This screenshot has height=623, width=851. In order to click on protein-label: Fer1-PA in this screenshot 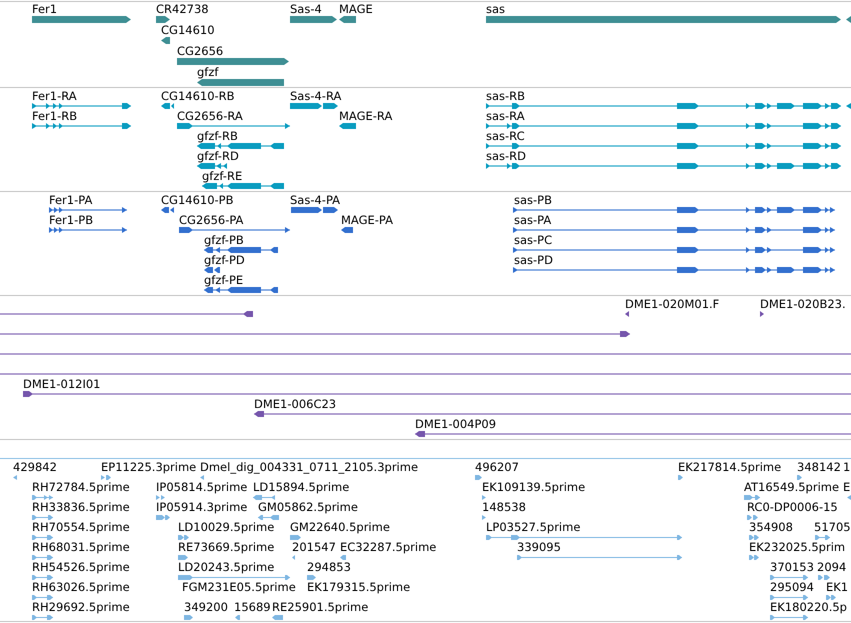, I will do `click(70, 200)`.